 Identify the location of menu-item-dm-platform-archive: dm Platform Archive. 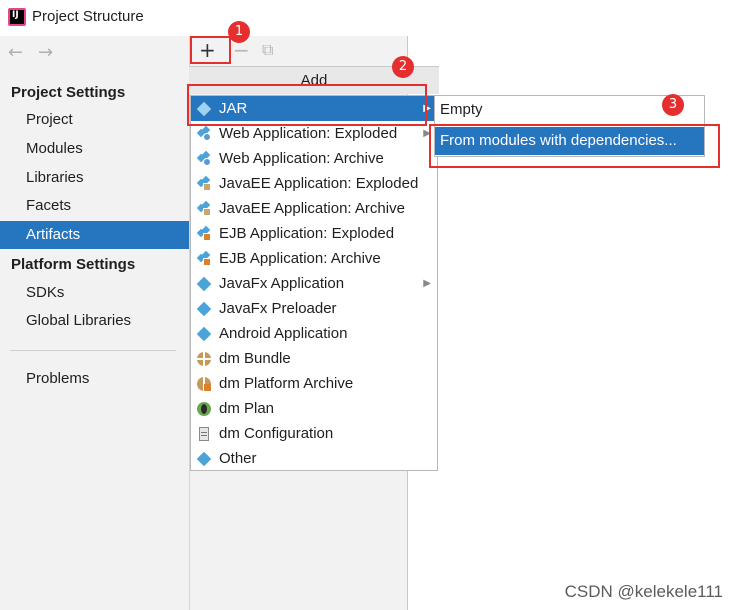
(314, 383).